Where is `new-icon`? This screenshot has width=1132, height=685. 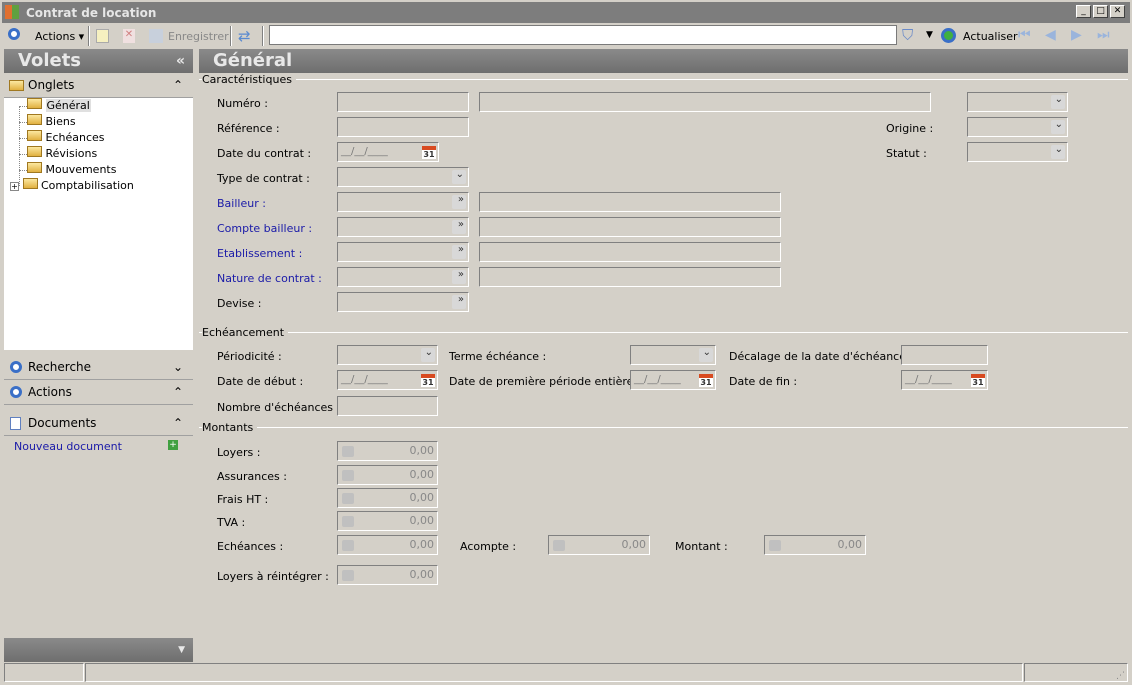 new-icon is located at coordinates (102, 36).